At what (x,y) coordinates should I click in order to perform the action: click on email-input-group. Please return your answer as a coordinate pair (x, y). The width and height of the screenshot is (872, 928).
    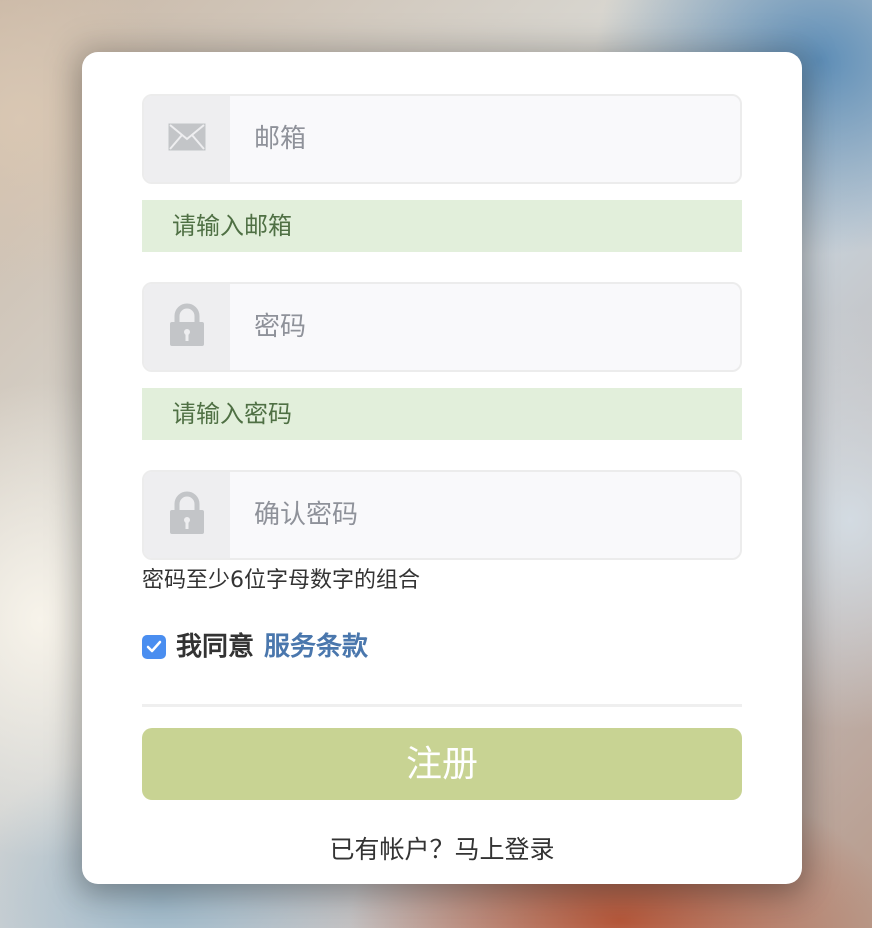
    Looking at the image, I should click on (442, 139).